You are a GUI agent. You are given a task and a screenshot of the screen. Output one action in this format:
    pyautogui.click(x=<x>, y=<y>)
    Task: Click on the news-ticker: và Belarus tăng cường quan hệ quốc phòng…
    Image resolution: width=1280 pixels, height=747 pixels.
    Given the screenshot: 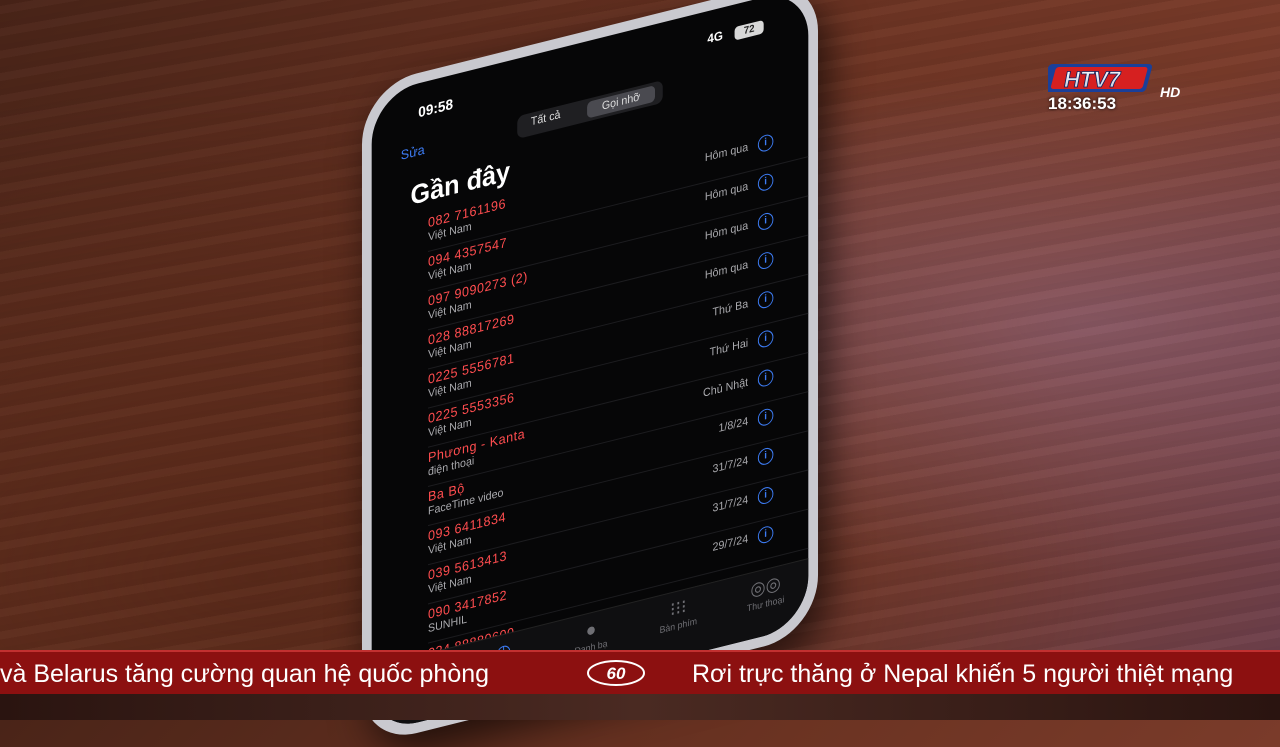 What is the action you would take?
    pyautogui.click(x=640, y=674)
    